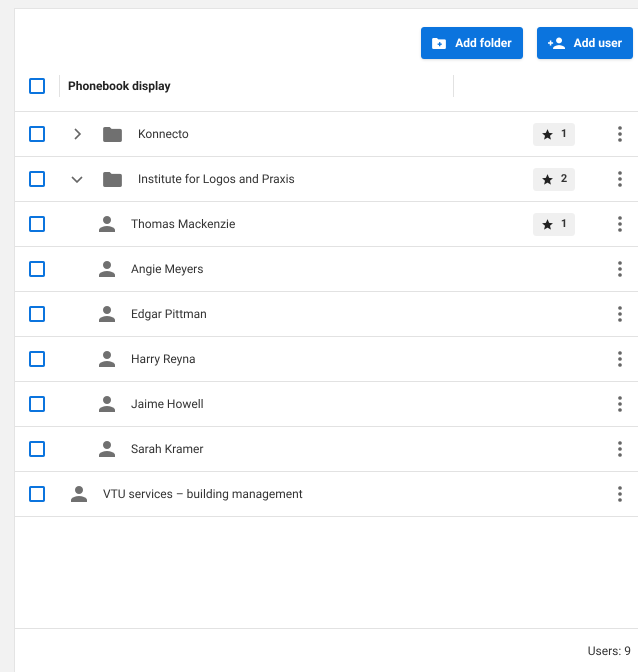 This screenshot has width=638, height=672. What do you see at coordinates (167, 449) in the screenshot?
I see `contact-name: Sarah Kramer` at bounding box center [167, 449].